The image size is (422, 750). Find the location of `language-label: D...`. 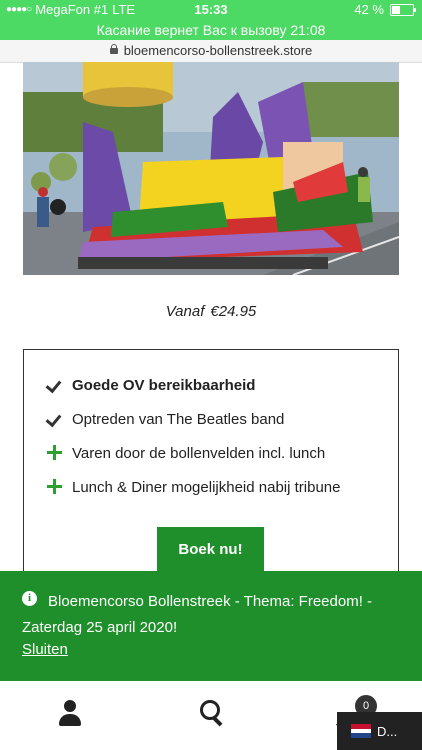

language-label: D... is located at coordinates (387, 731).